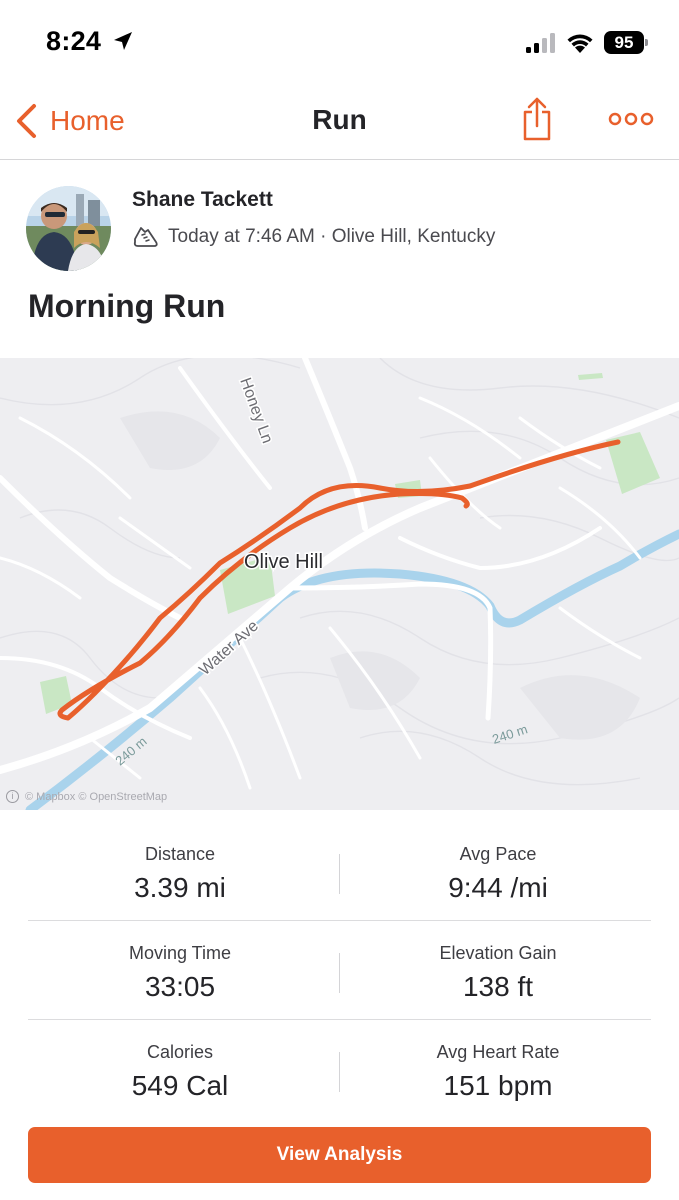  I want to click on share-icon, so click(537, 119).